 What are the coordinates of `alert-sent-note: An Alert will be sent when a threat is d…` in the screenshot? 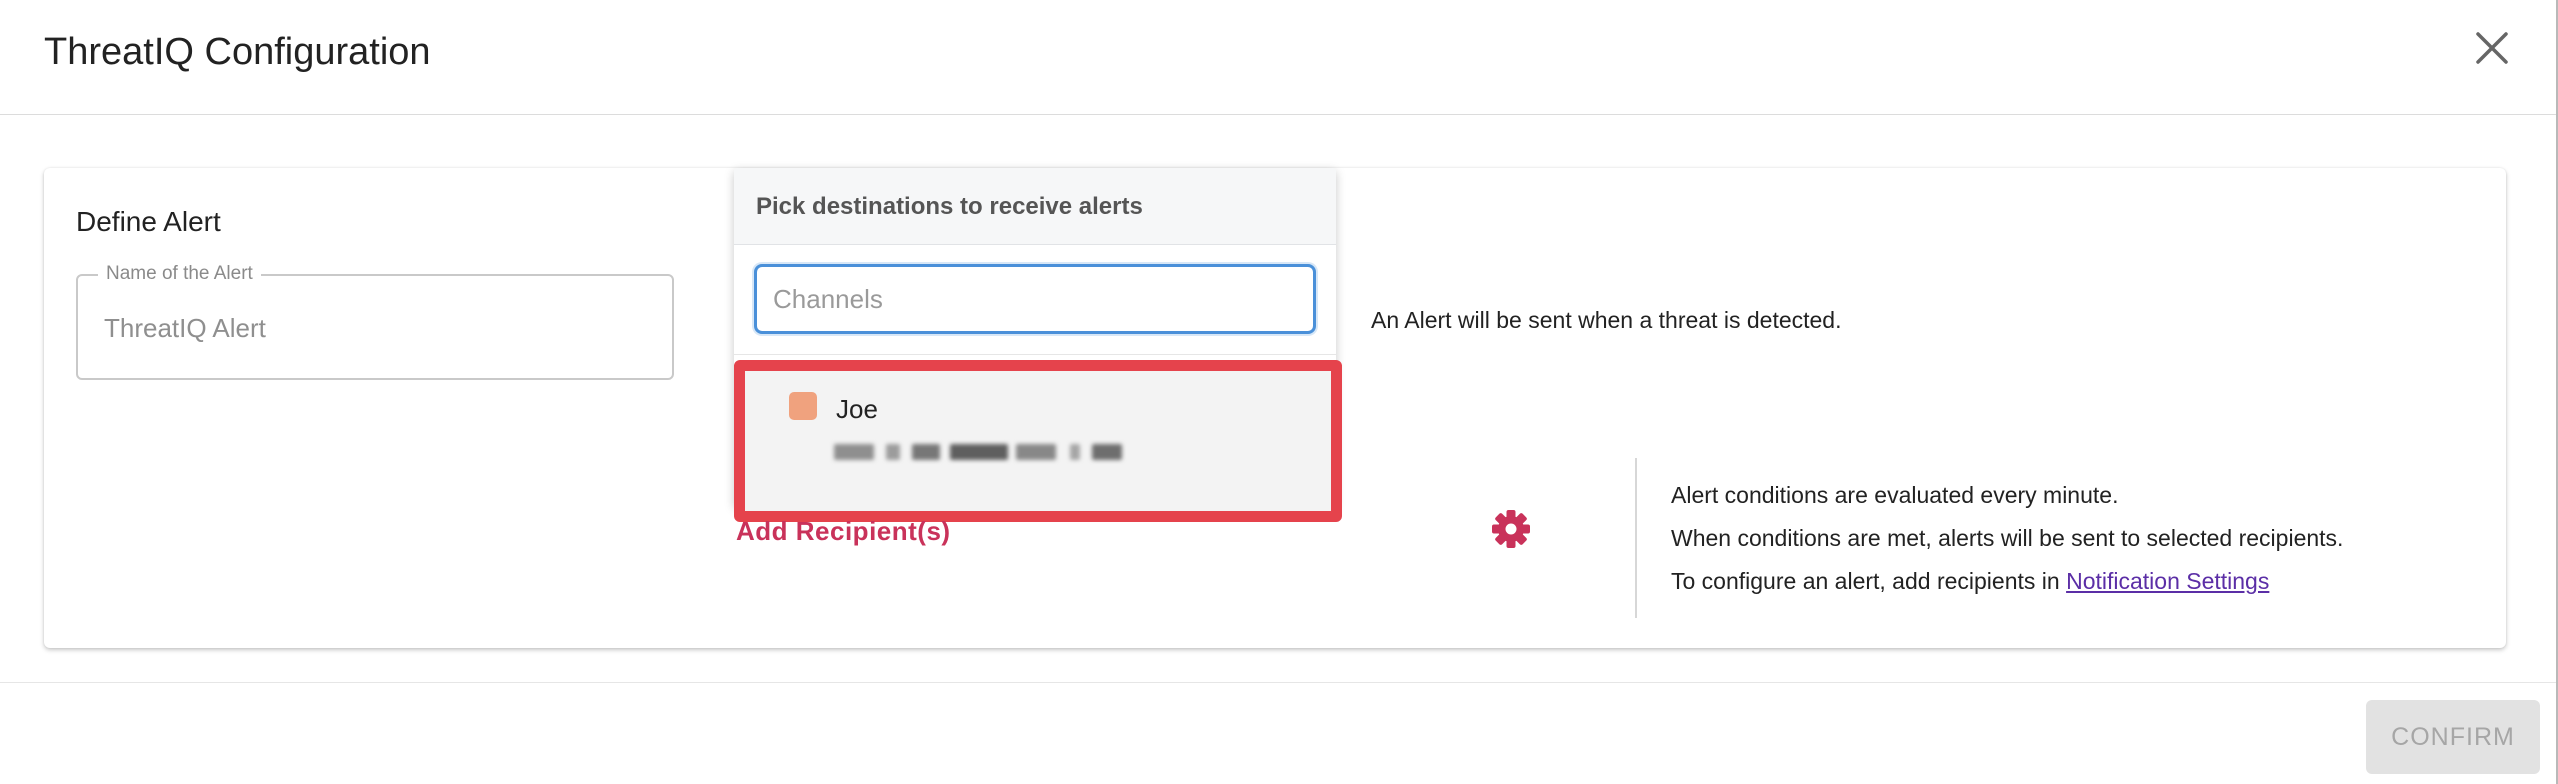 It's located at (1606, 320).